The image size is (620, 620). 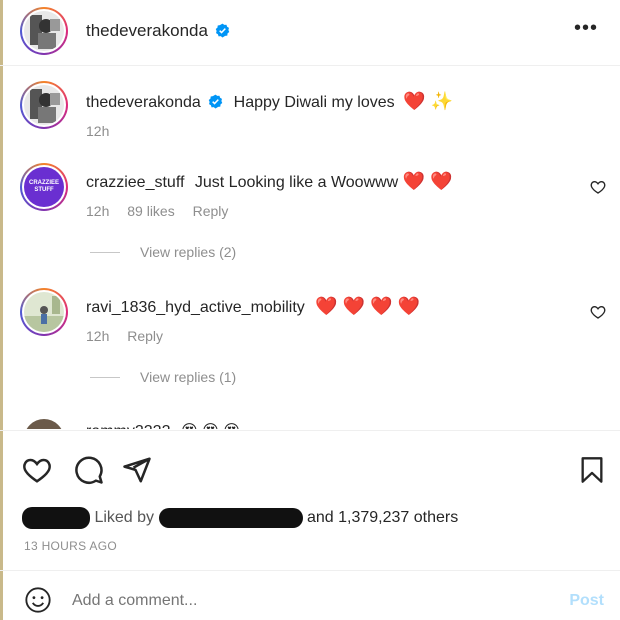 I want to click on view-replies-button: View replies (1), so click(x=163, y=377).